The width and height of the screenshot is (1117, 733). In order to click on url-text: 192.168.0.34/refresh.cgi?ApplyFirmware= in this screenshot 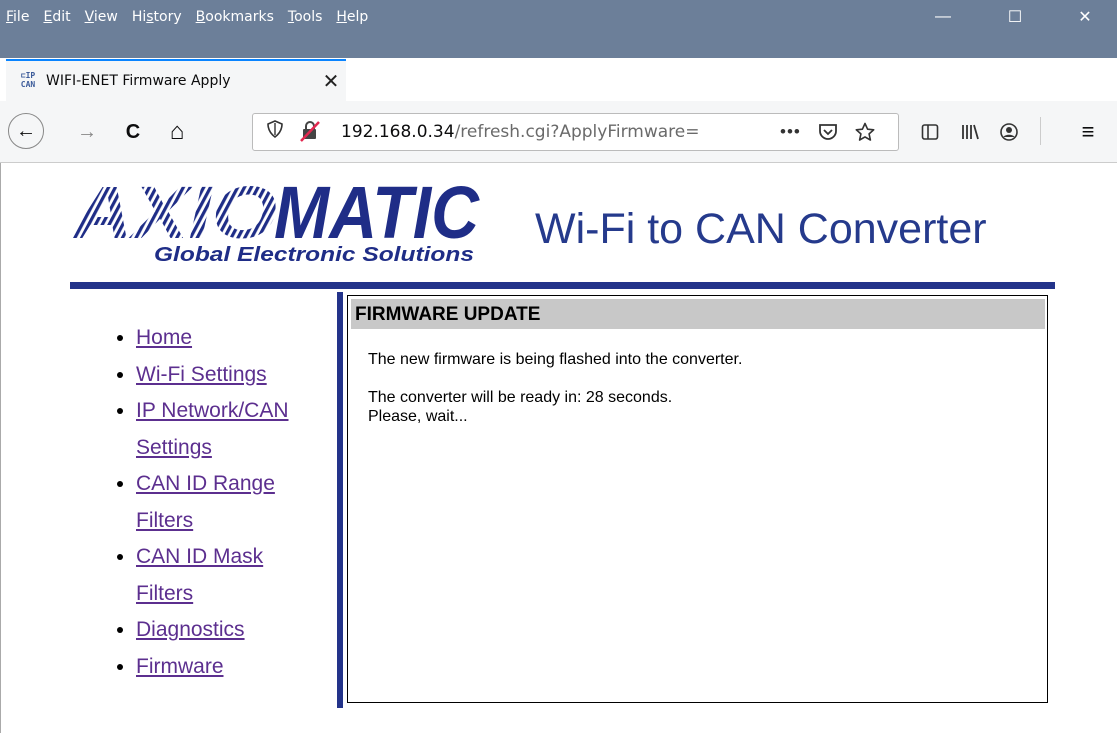, I will do `click(520, 132)`.